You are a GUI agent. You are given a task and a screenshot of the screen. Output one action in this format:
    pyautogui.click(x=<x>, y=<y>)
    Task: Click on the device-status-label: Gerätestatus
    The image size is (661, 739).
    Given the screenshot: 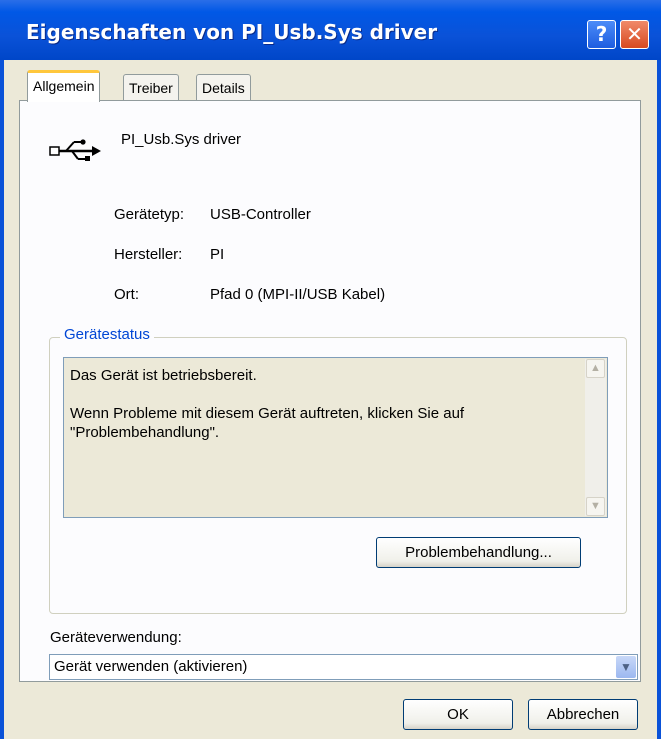 What is the action you would take?
    pyautogui.click(x=107, y=334)
    